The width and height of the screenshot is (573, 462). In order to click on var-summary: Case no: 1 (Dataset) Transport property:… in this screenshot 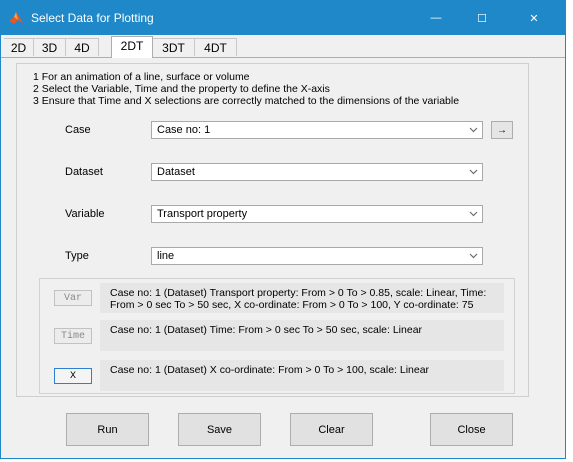, I will do `click(302, 298)`.